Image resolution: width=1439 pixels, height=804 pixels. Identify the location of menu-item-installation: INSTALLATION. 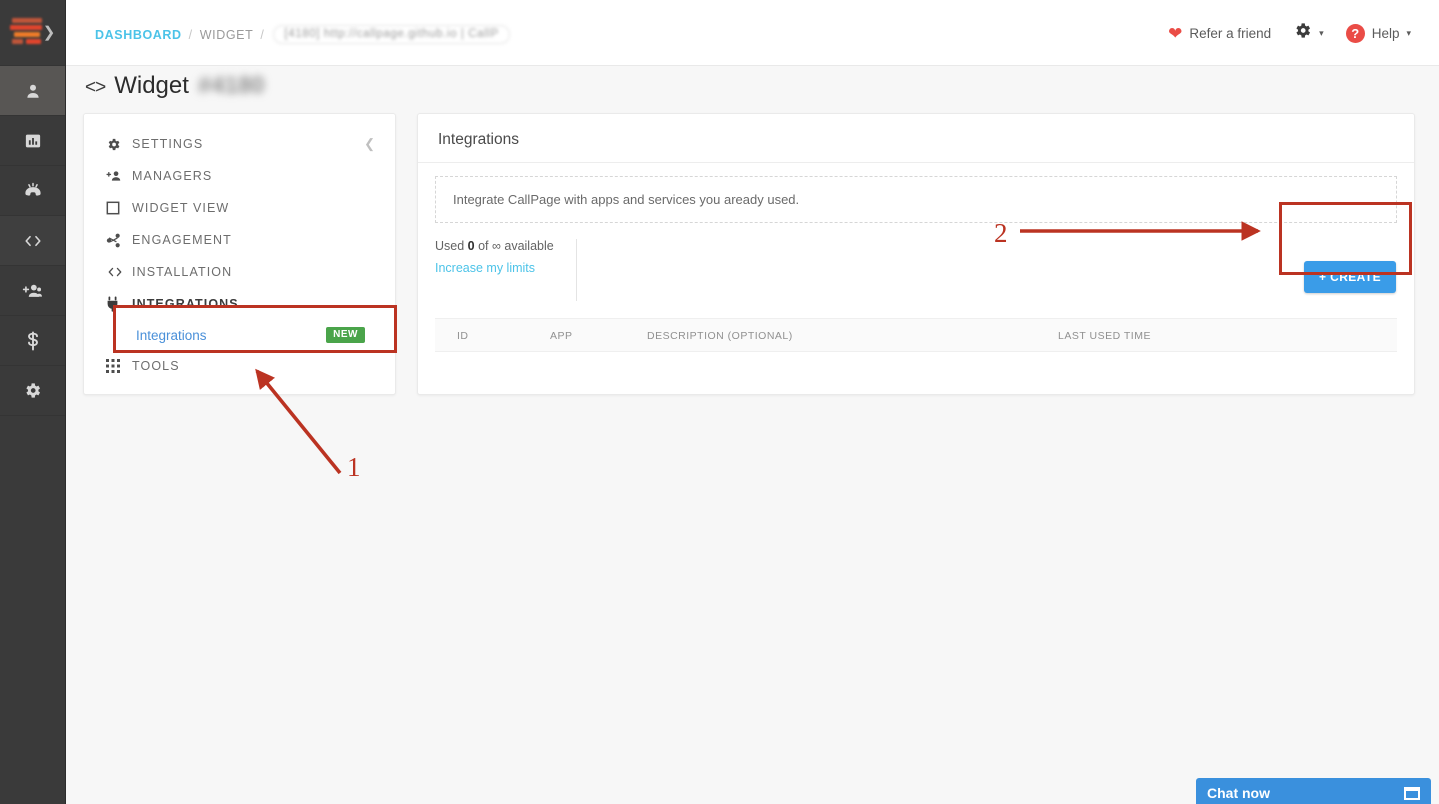
(239, 272).